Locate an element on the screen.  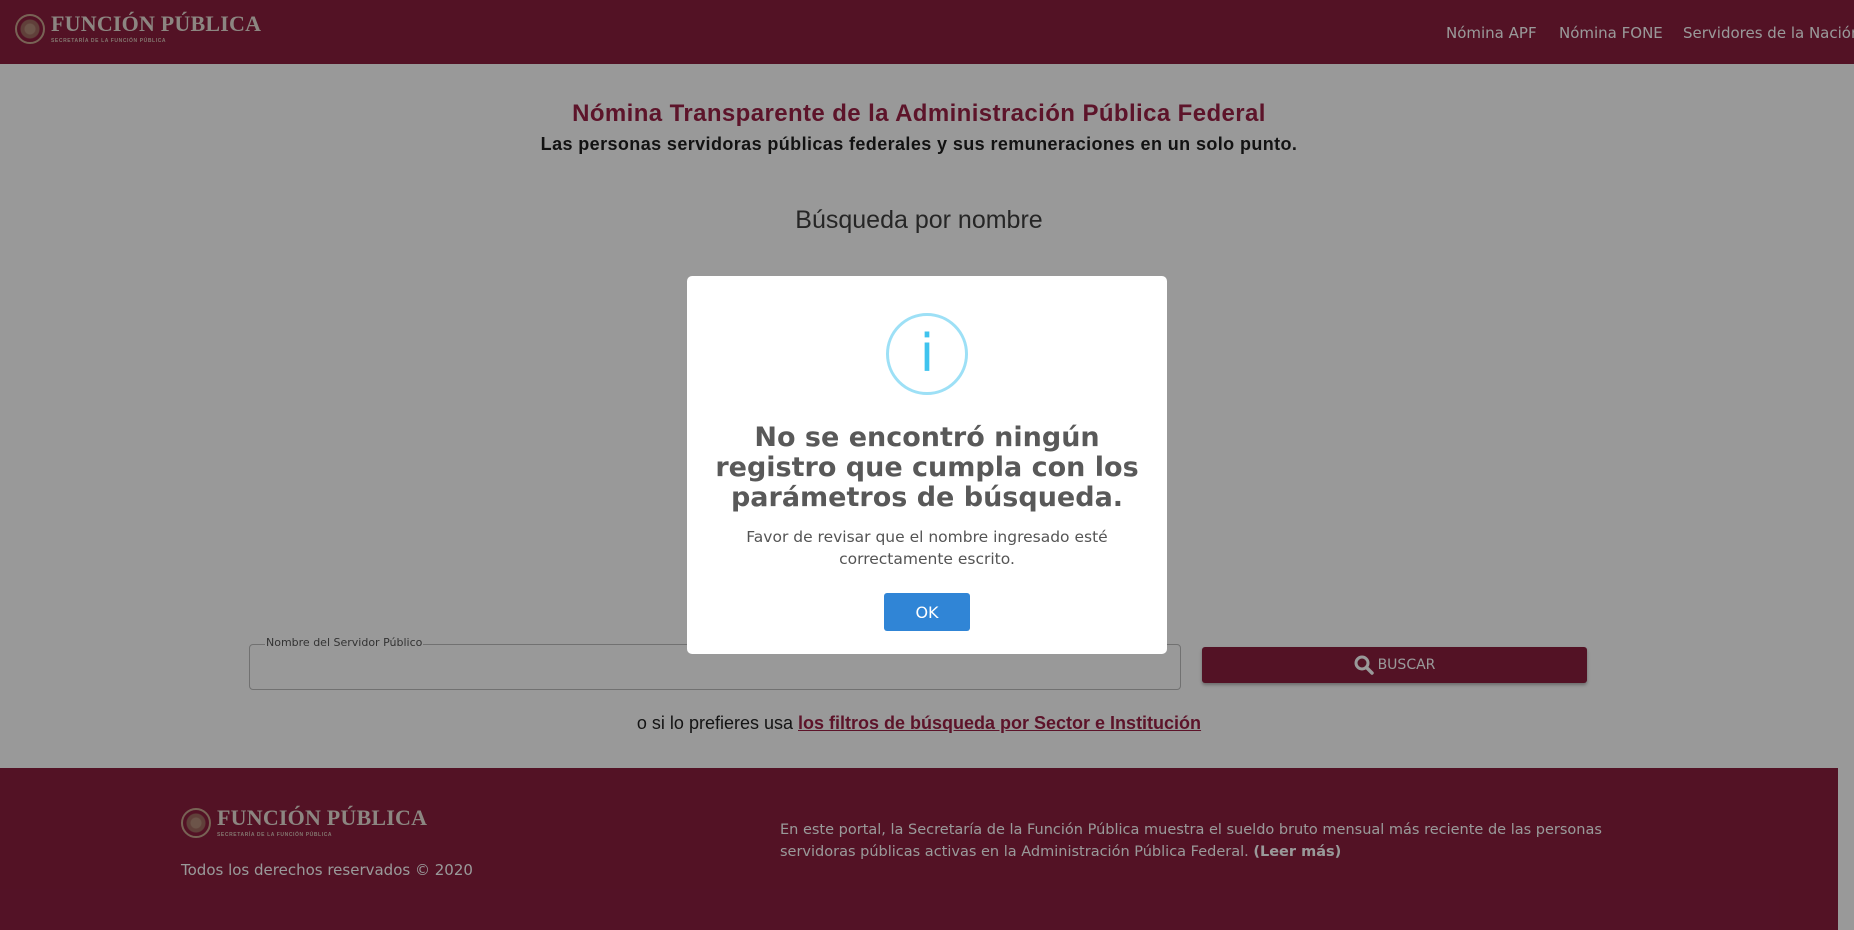
ok-button: OK is located at coordinates (927, 612).